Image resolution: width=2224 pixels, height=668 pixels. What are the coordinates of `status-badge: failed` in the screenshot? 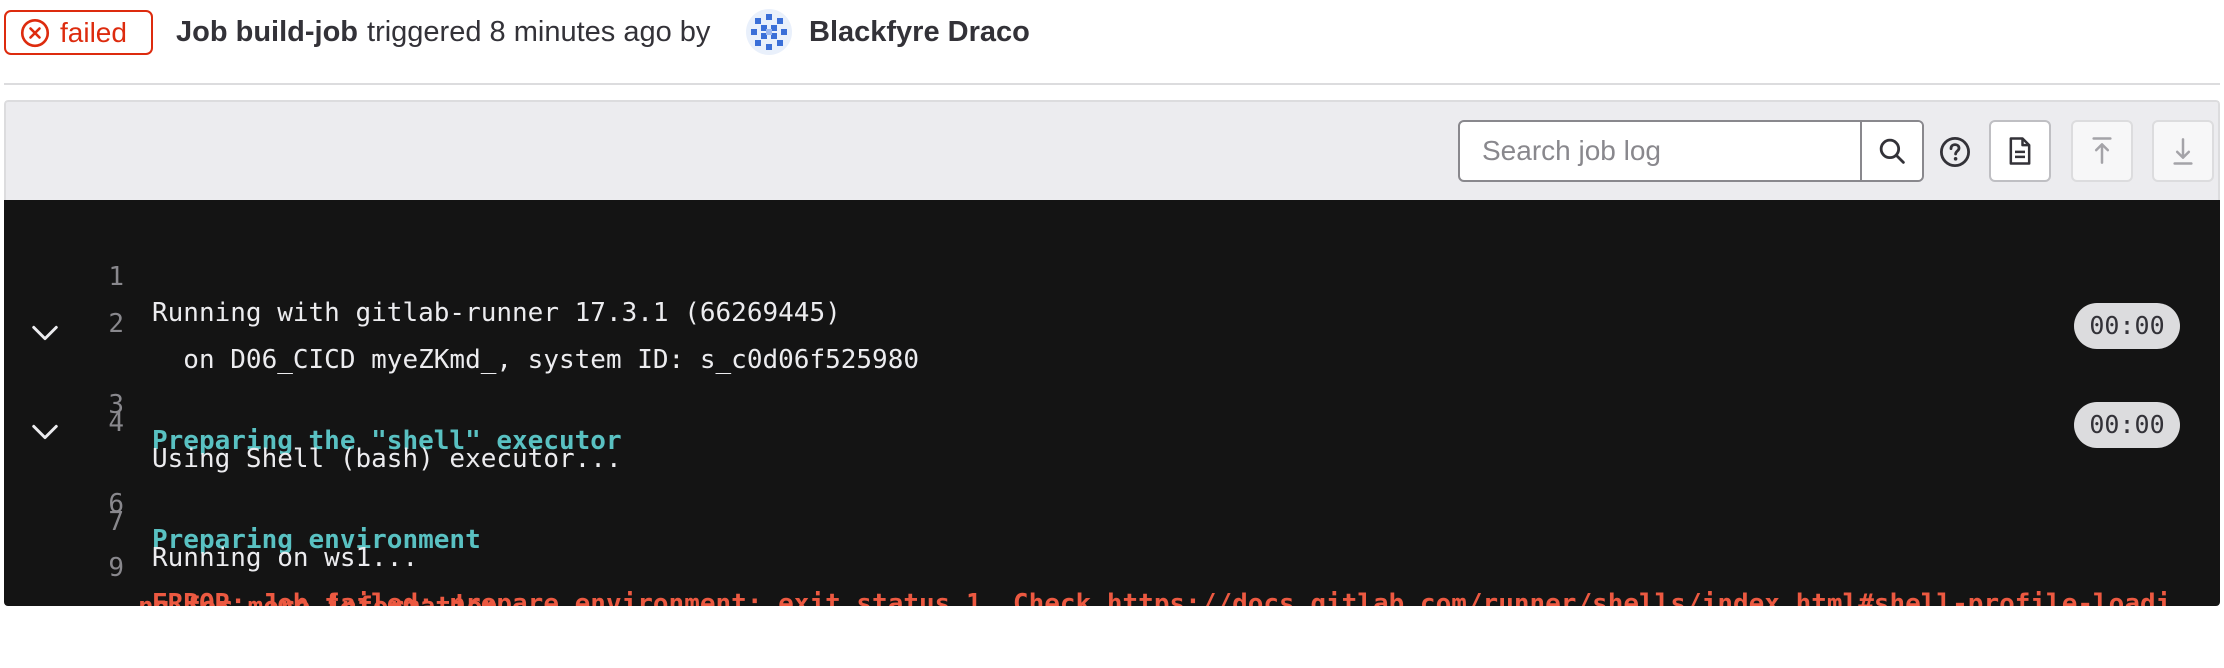 It's located at (78, 32).